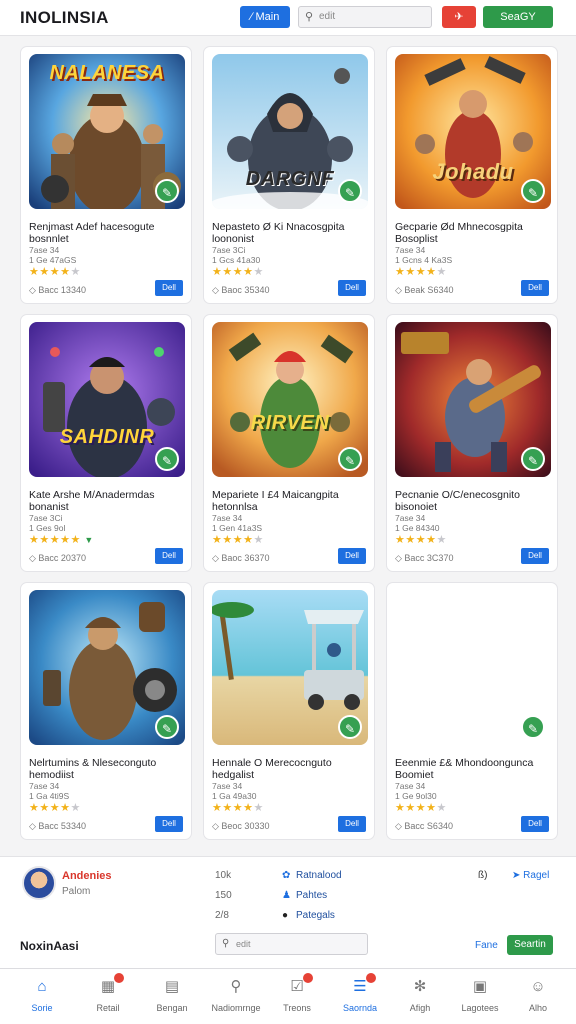 This screenshot has height=1024, width=576. What do you see at coordinates (62, 826) in the screenshot?
I see `card-size-text: Bacc 53340` at bounding box center [62, 826].